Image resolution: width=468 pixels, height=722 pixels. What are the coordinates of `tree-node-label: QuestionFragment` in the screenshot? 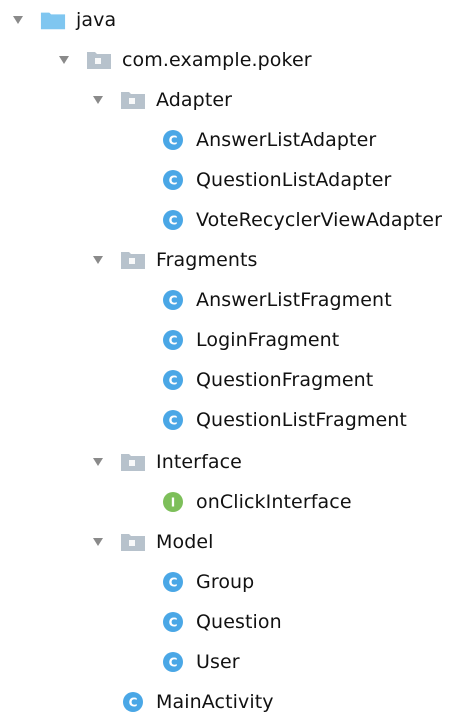 It's located at (285, 379).